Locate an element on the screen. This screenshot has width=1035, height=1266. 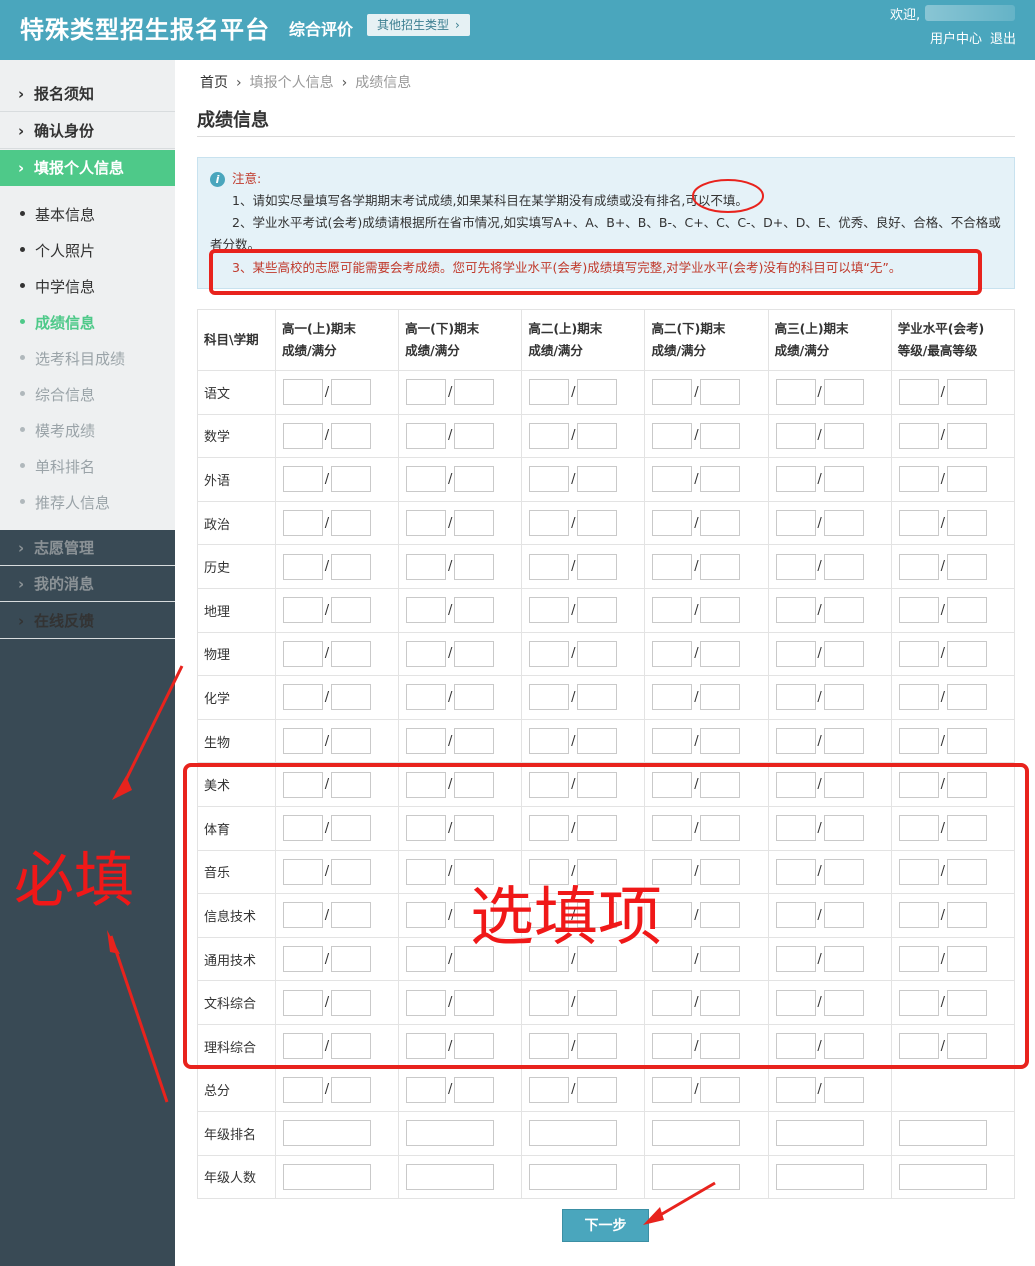
sidebar-sub-grades: 成绩信息 is located at coordinates (87, 323).